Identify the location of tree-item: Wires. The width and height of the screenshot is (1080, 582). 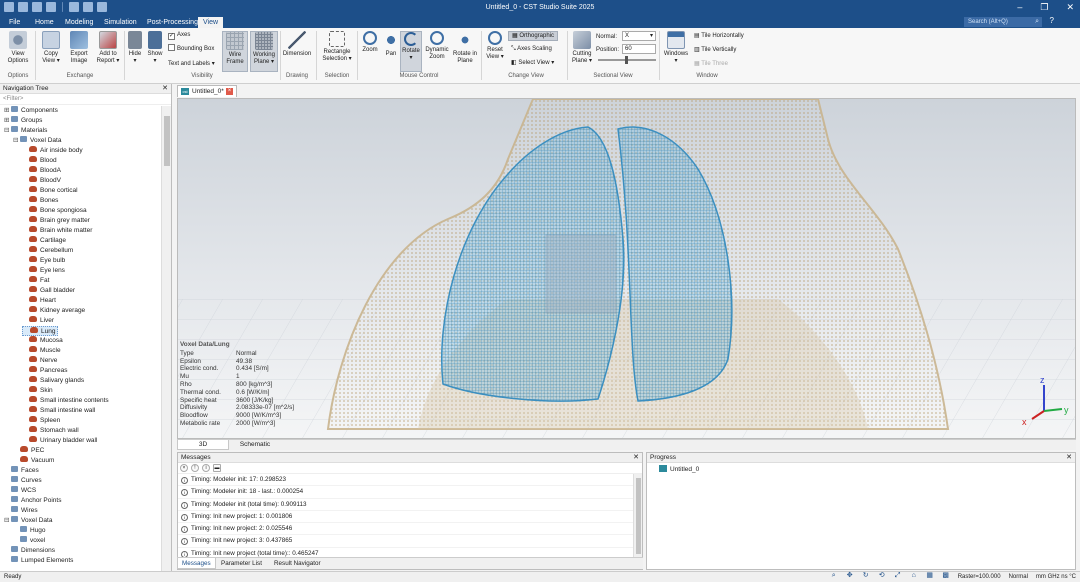
(21, 511).